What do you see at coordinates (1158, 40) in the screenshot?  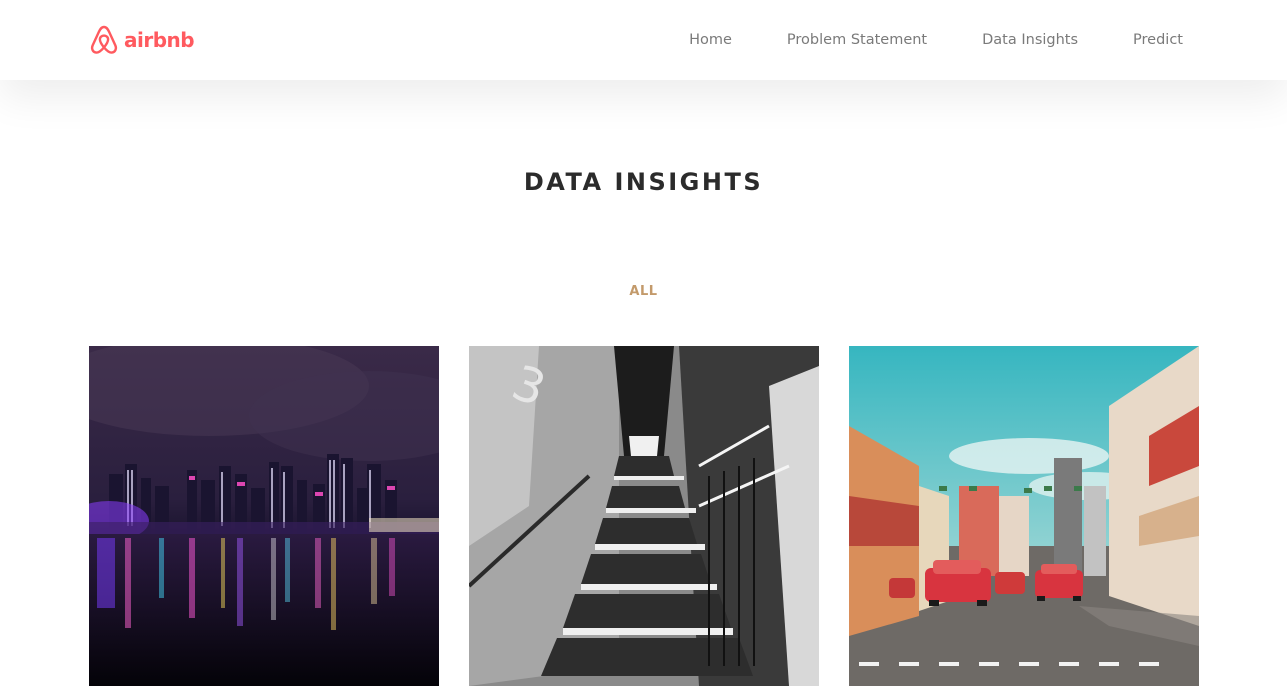 I see `nav-link-predict: Predict` at bounding box center [1158, 40].